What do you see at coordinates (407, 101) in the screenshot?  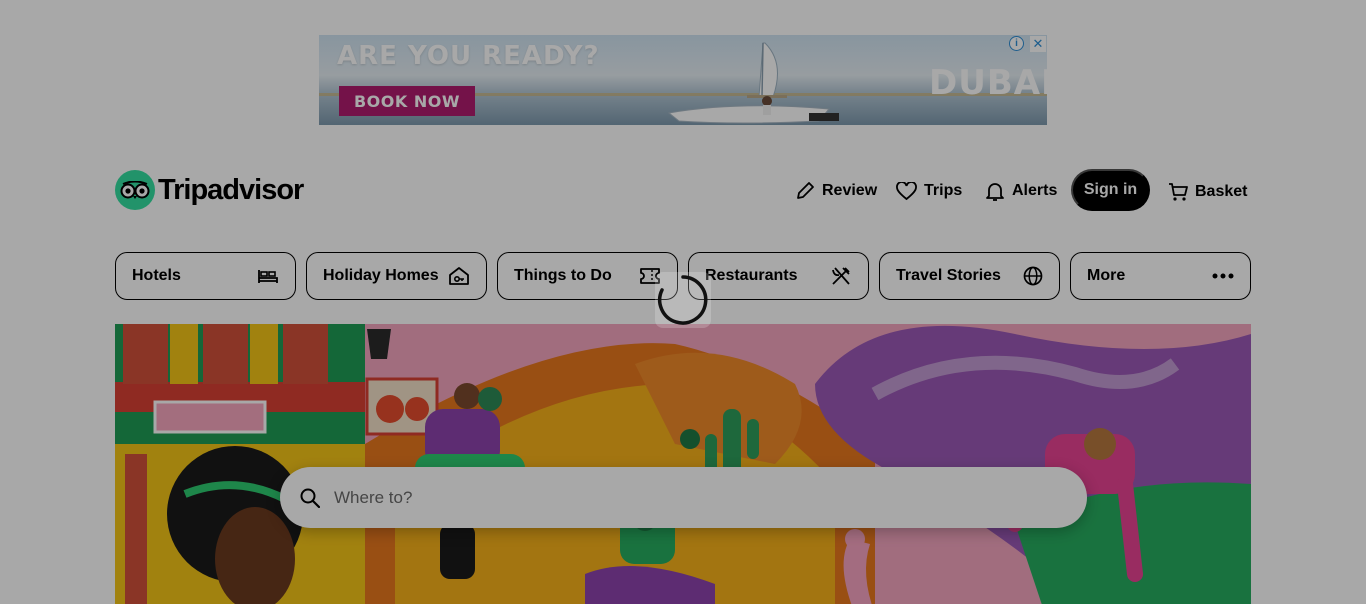 I see `book-now-button: BOOK NOW` at bounding box center [407, 101].